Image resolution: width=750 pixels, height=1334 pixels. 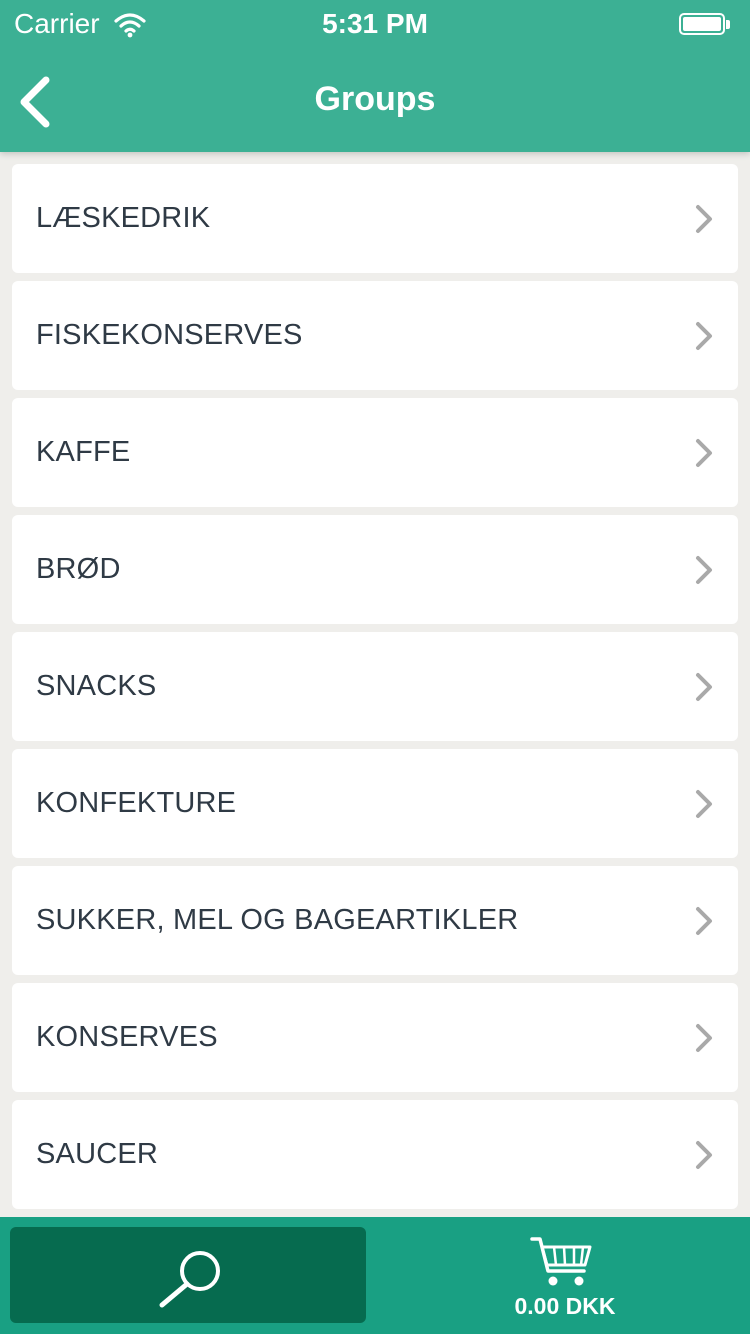 What do you see at coordinates (169, 335) in the screenshot?
I see `group-label: FISKEKONSERVES` at bounding box center [169, 335].